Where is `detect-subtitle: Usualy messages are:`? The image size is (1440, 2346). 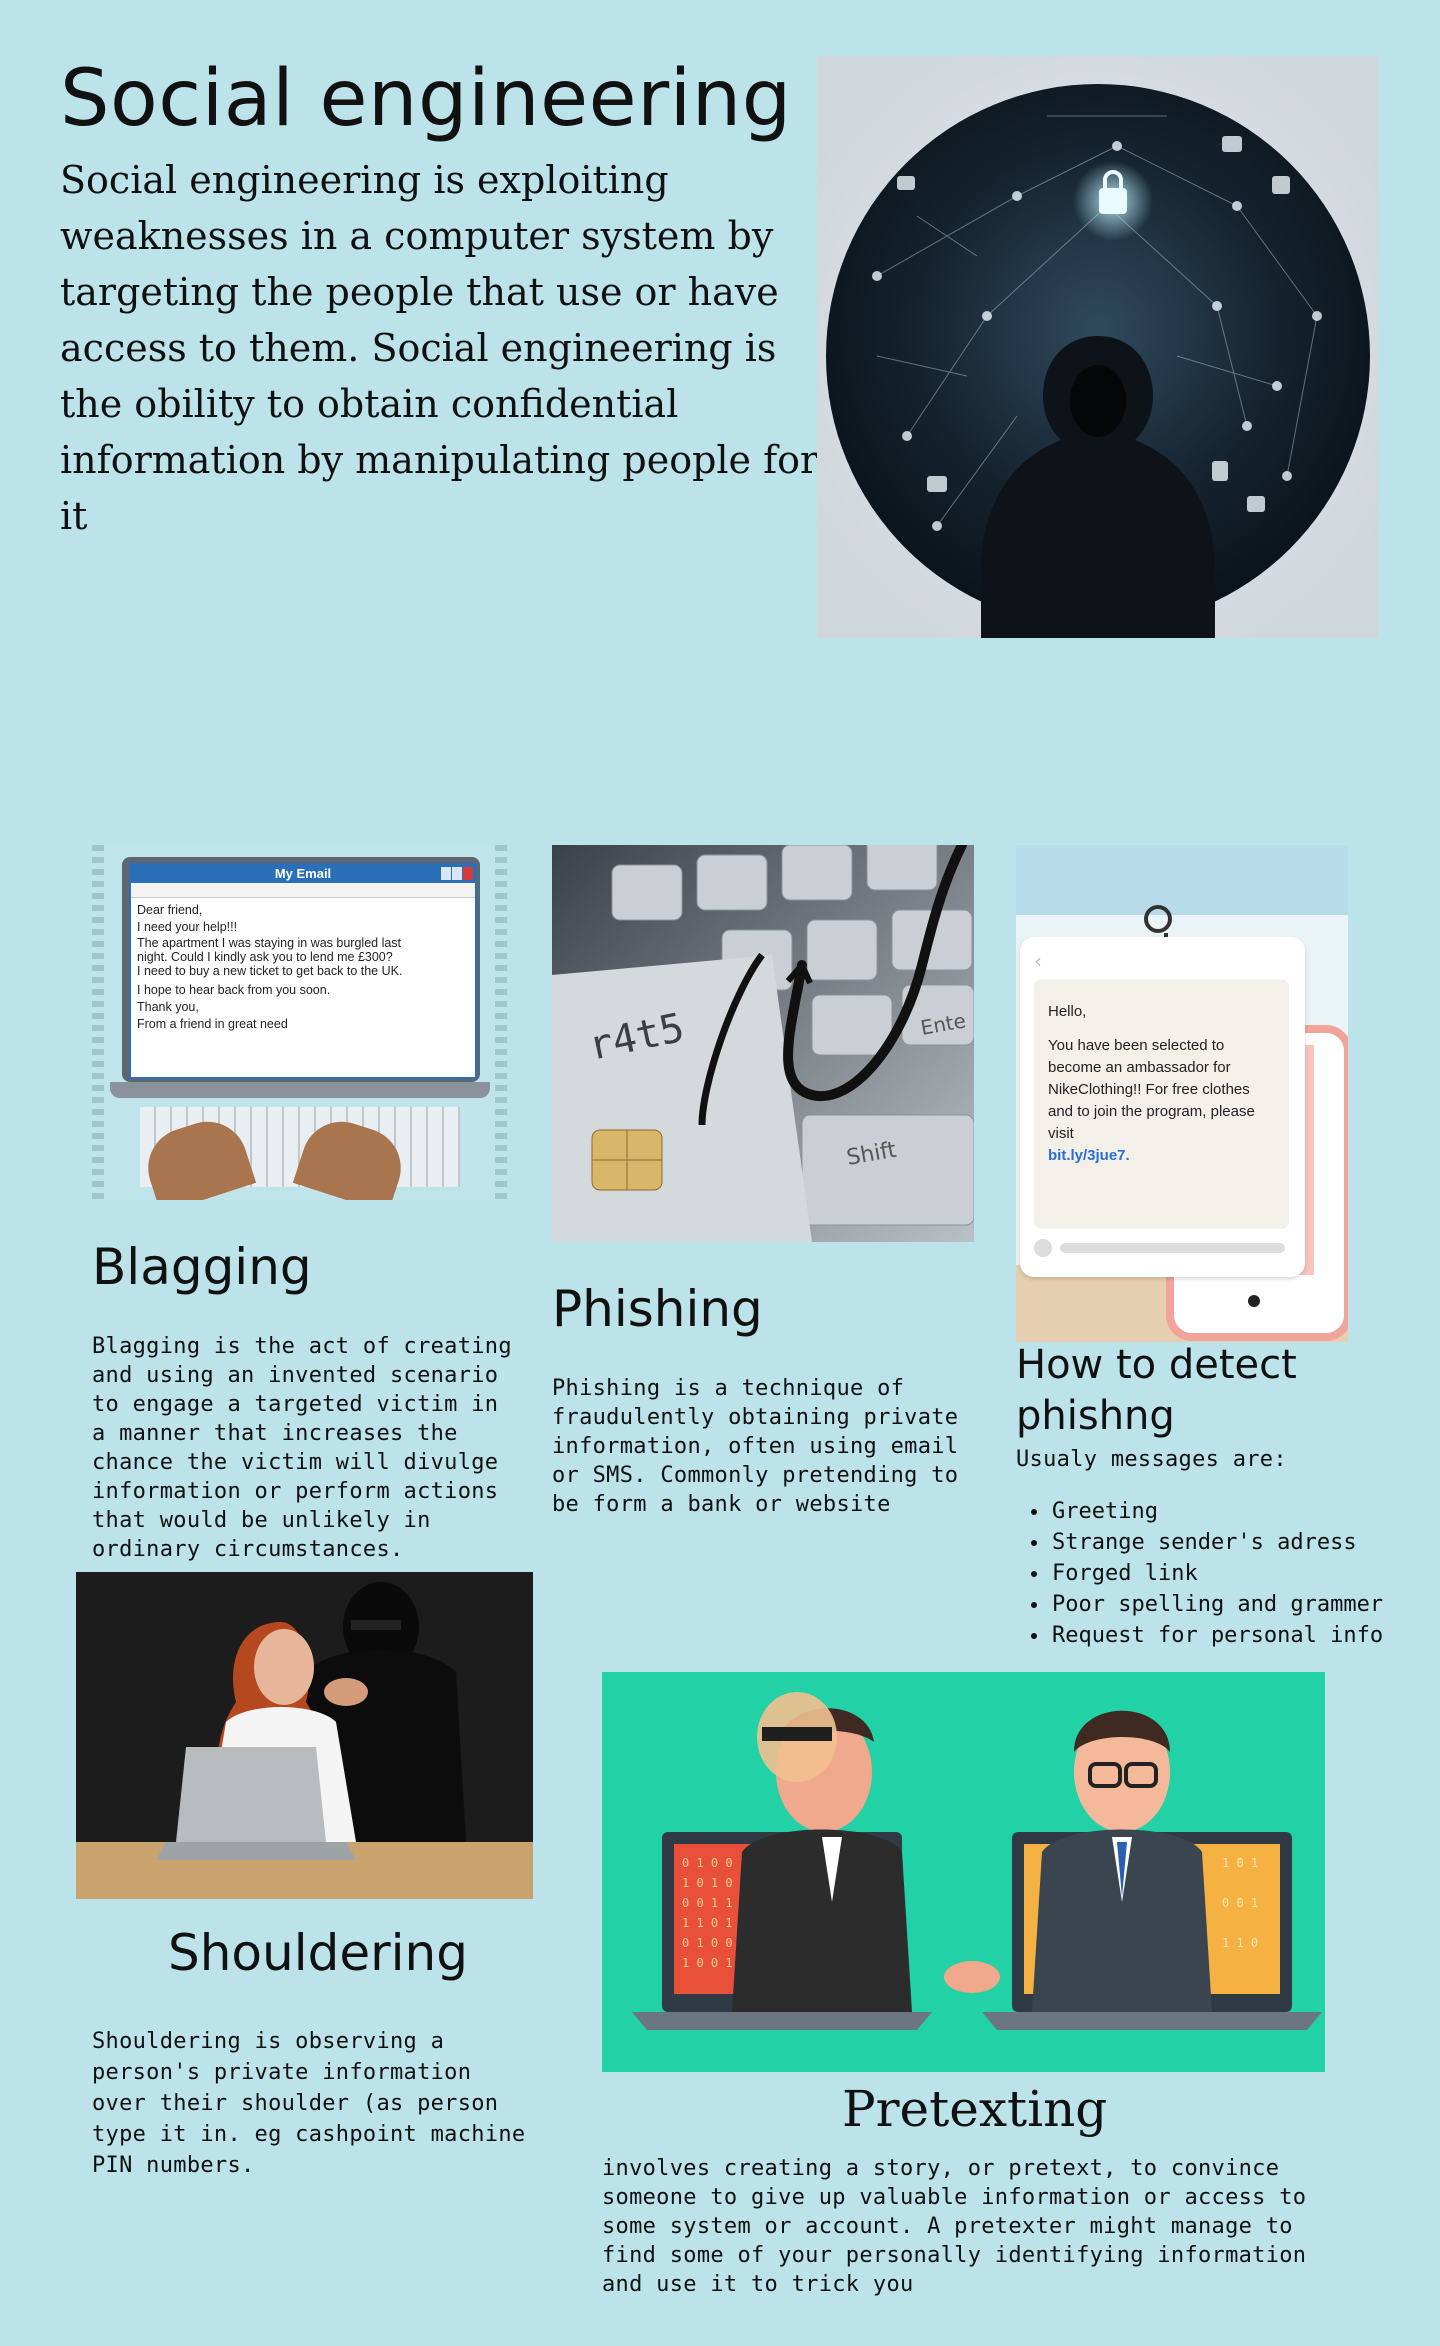 detect-subtitle: Usualy messages are: is located at coordinates (1151, 1459).